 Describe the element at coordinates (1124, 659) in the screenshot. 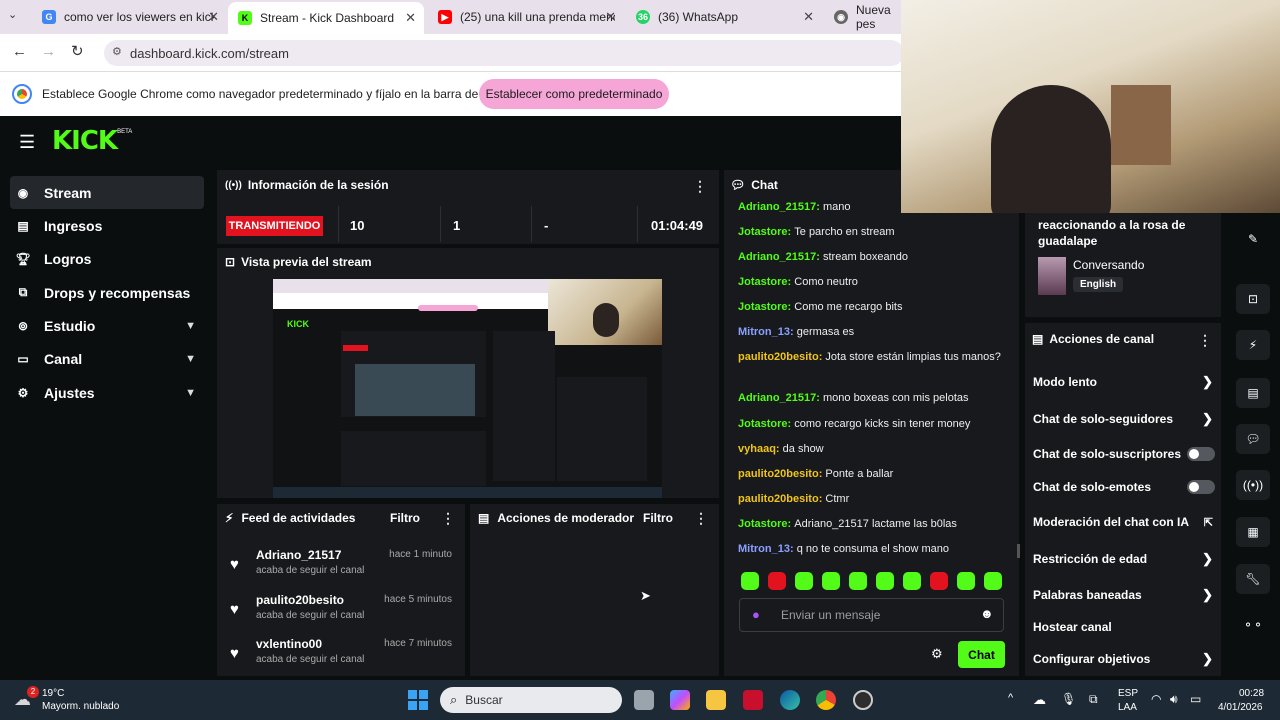

I see `channel-action-item: Configurar objetivos ❯` at that location.